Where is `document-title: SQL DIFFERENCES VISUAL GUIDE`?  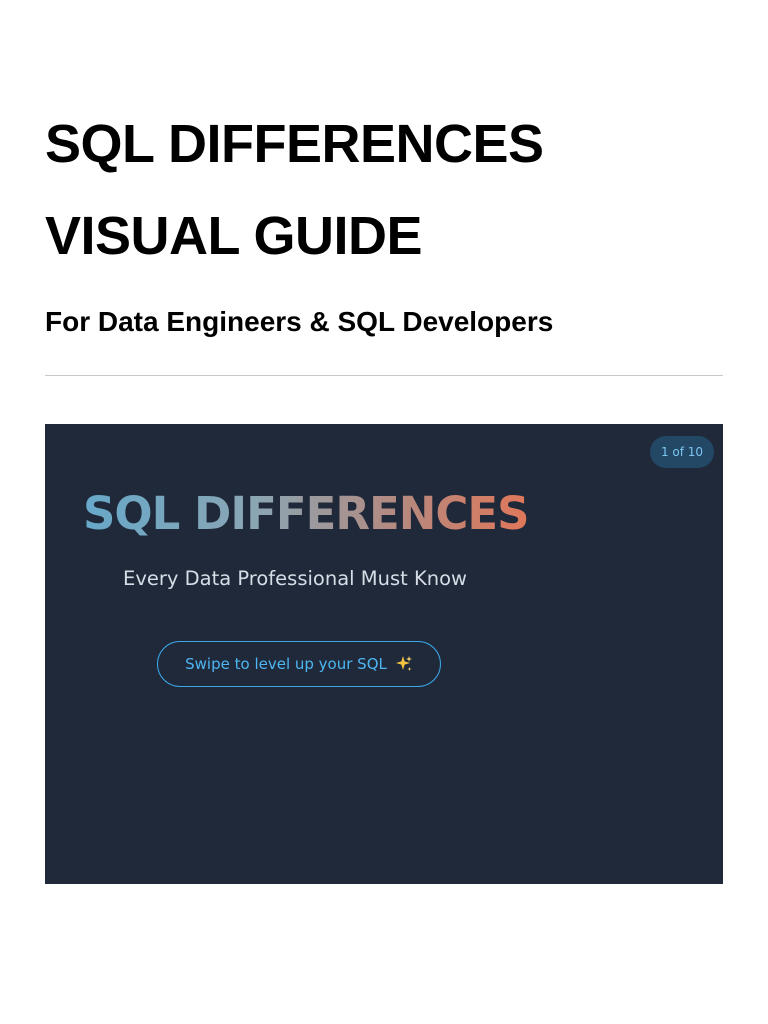 document-title: SQL DIFFERENCES VISUAL GUIDE is located at coordinates (294, 190).